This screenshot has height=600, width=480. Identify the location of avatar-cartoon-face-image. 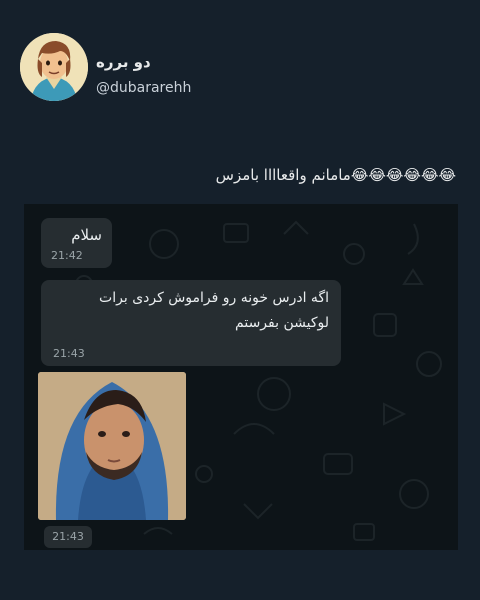
(54, 67).